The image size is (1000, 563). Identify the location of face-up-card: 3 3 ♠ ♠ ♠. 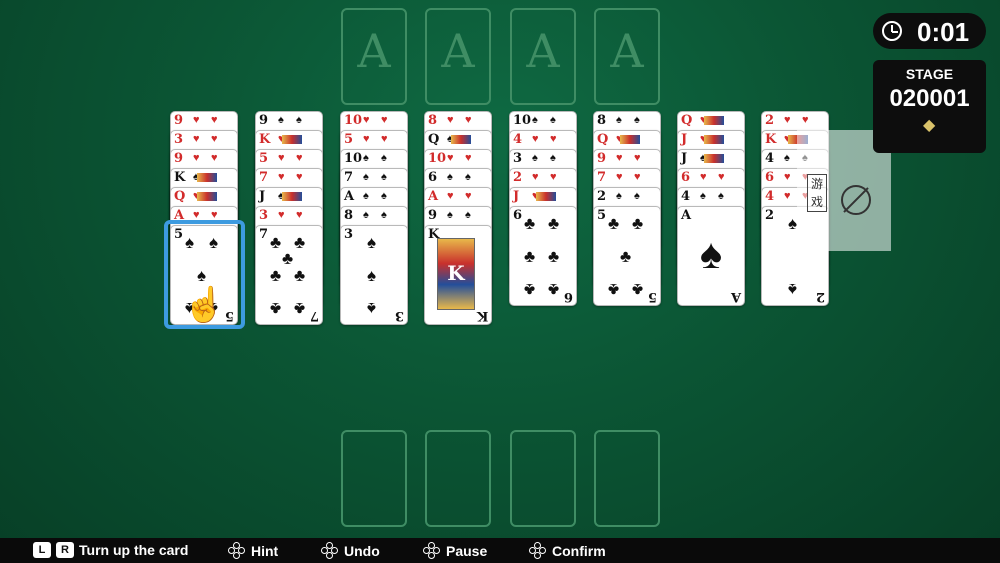
(374, 275).